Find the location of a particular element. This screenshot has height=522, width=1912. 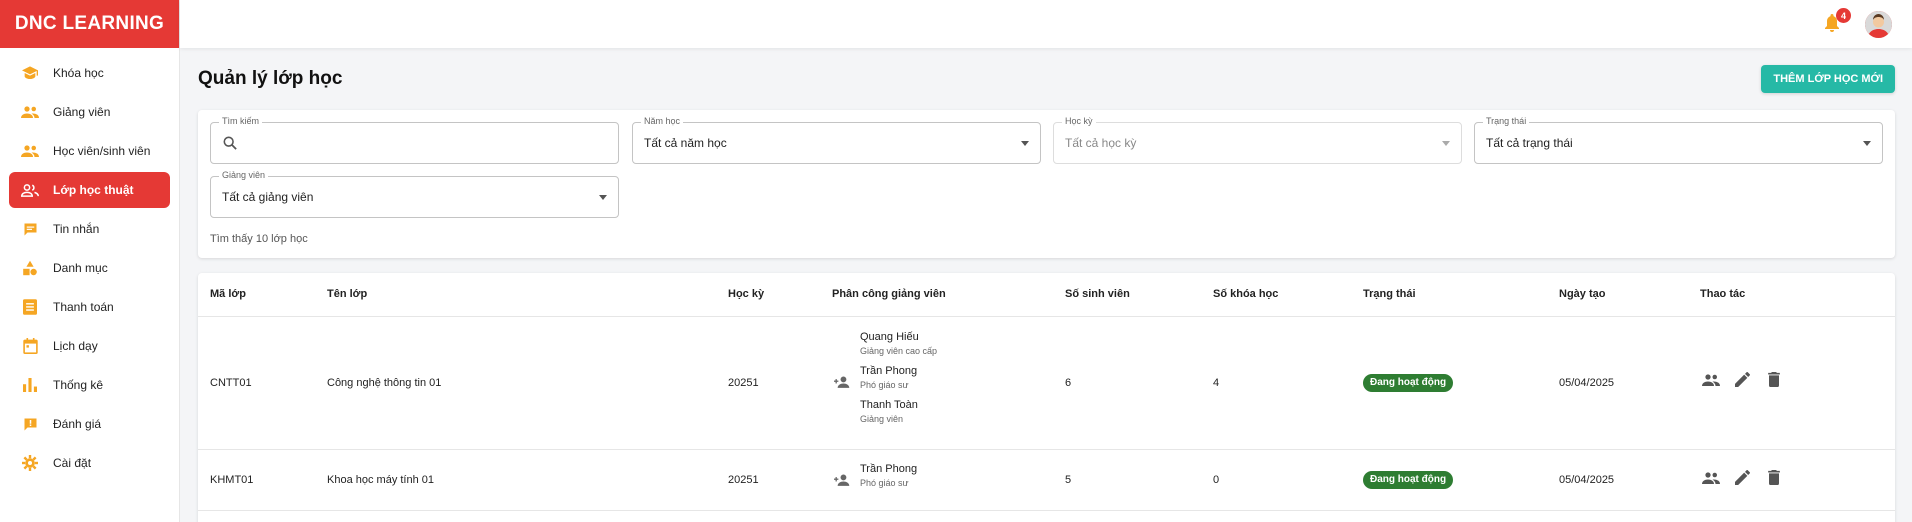

search-label: Tìm kiếm is located at coordinates (240, 121).